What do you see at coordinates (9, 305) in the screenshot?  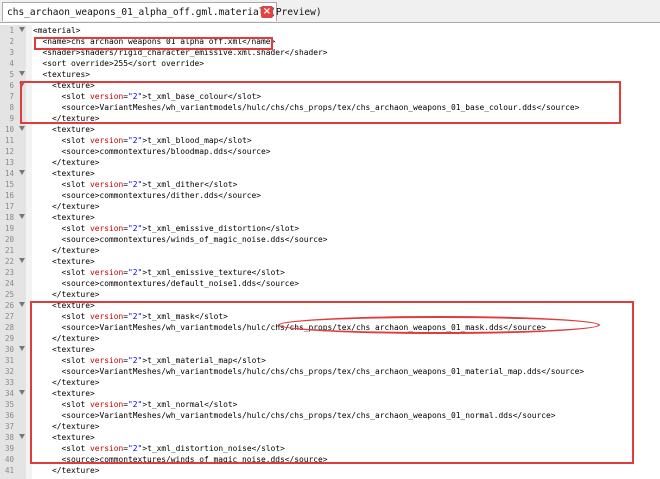 I see `line-number: 26` at bounding box center [9, 305].